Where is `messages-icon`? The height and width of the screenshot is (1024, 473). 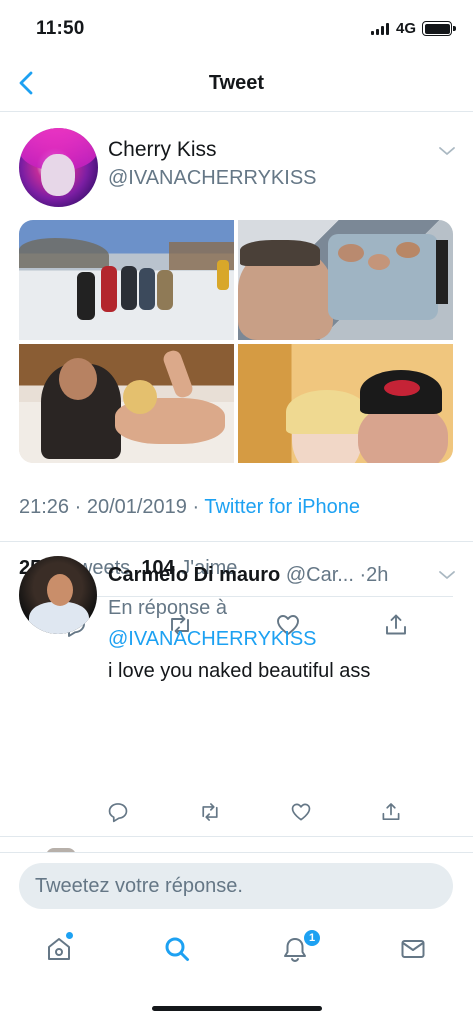
messages-icon is located at coordinates (413, 949).